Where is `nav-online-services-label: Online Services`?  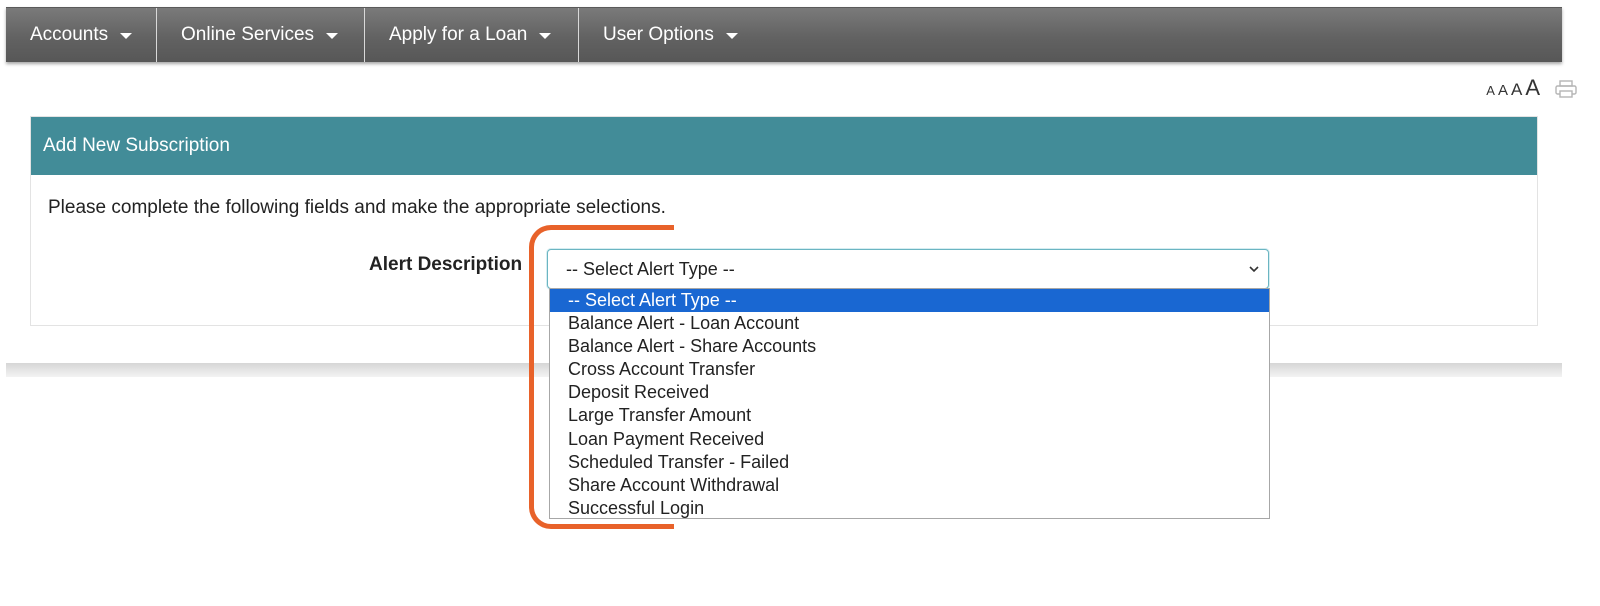 nav-online-services-label: Online Services is located at coordinates (248, 34).